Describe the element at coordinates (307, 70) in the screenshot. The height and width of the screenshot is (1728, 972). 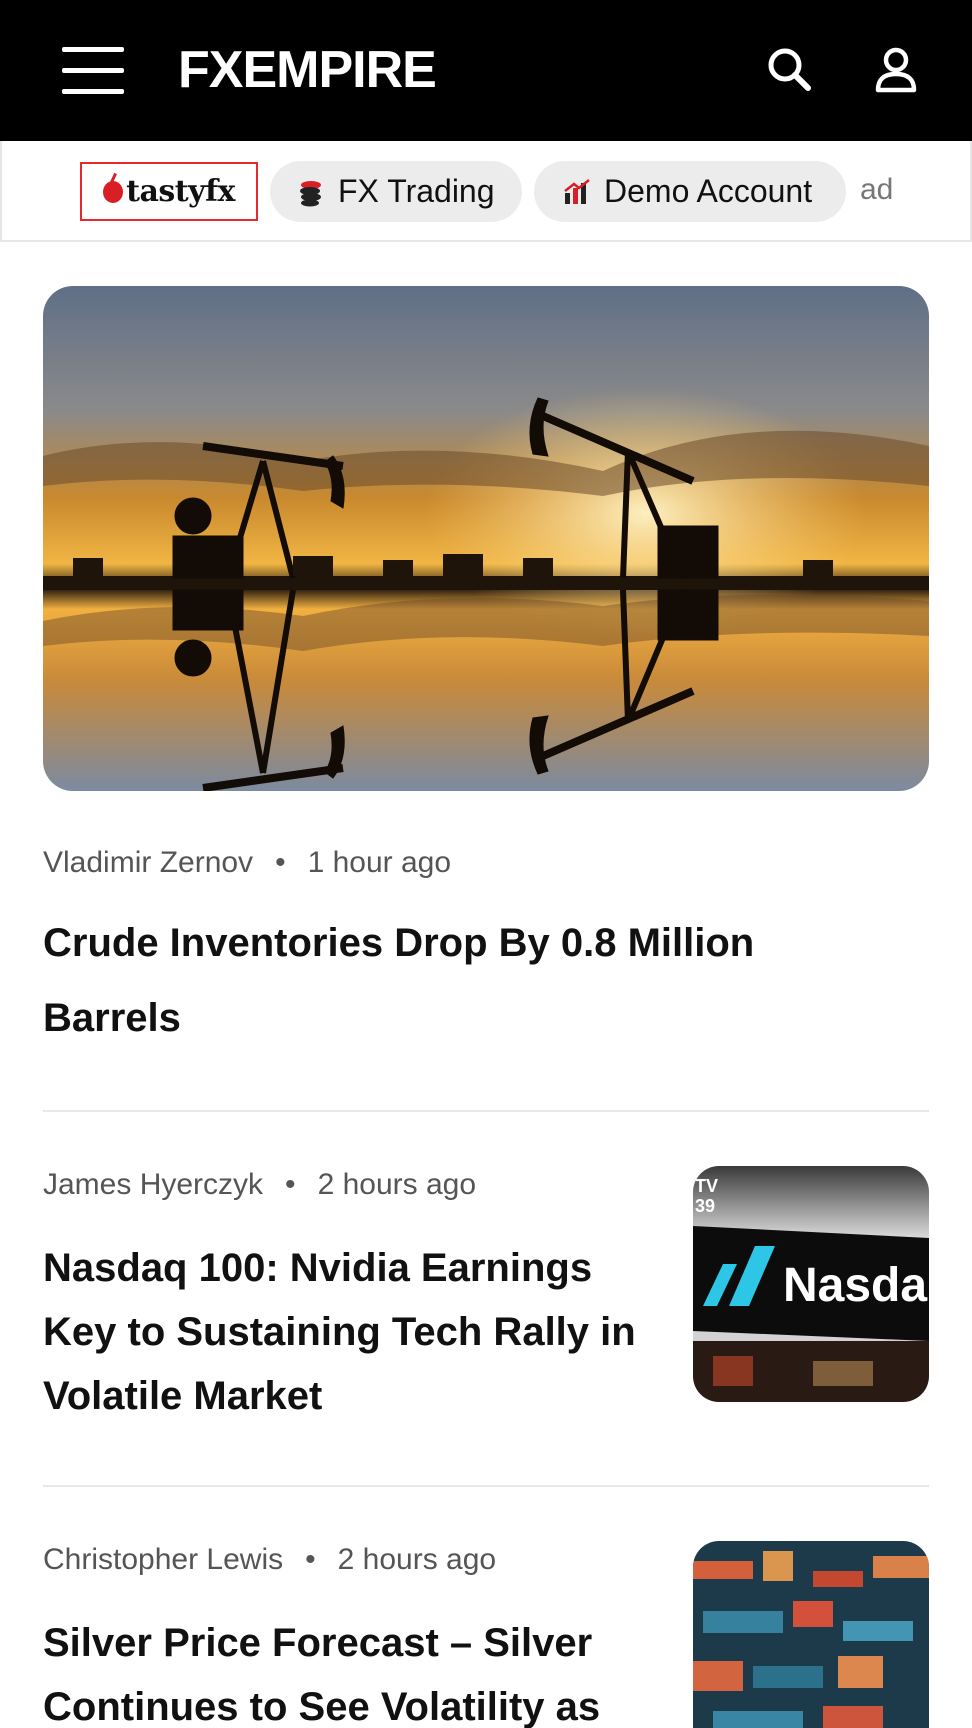
I see `site-logo: FXEMPIRE` at that location.